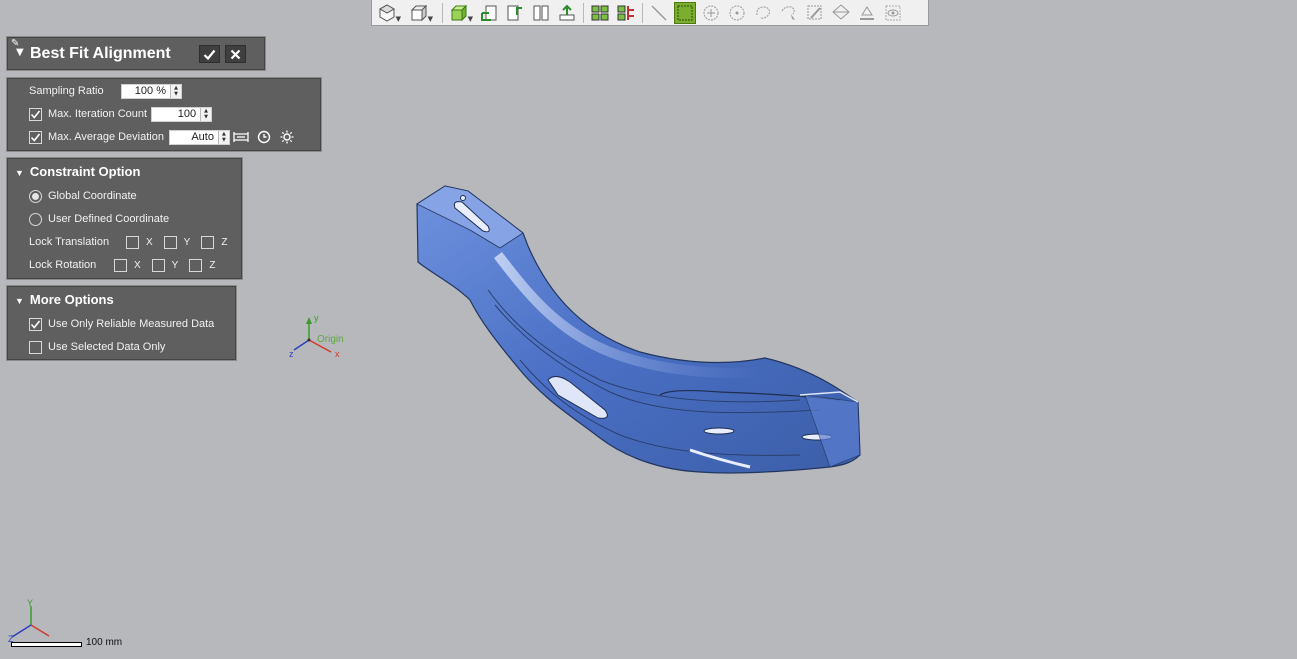 This screenshot has height=659, width=1297. Describe the element at coordinates (29, 621) in the screenshot. I see `view-triad: Y Z` at that location.